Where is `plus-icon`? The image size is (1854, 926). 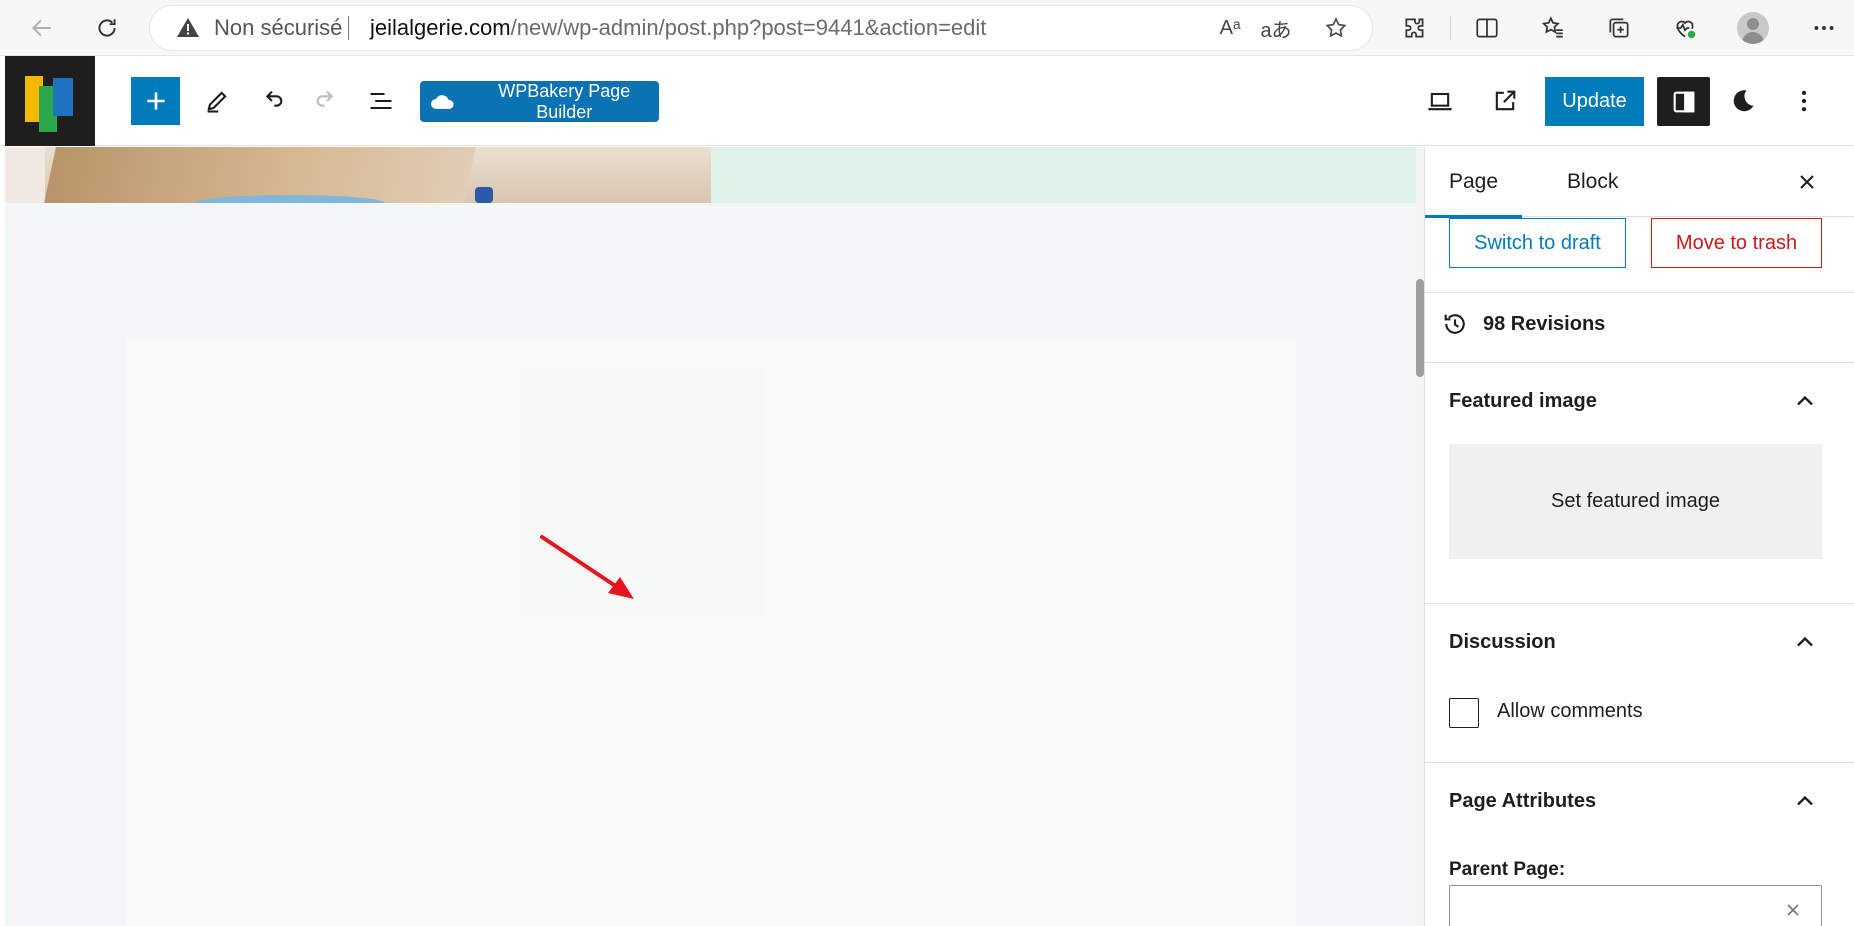
plus-icon is located at coordinates (155, 101).